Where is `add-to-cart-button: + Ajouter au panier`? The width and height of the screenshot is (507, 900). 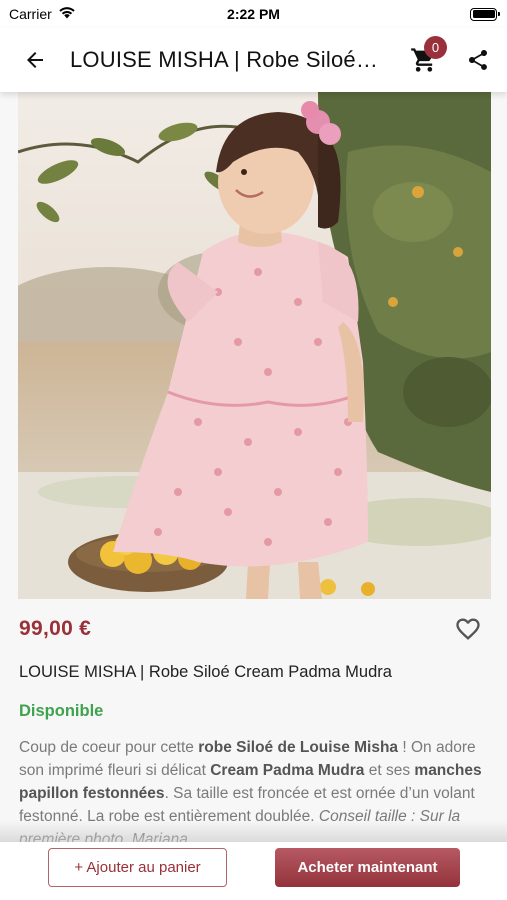 add-to-cart-button: + Ajouter au panier is located at coordinates (137, 867).